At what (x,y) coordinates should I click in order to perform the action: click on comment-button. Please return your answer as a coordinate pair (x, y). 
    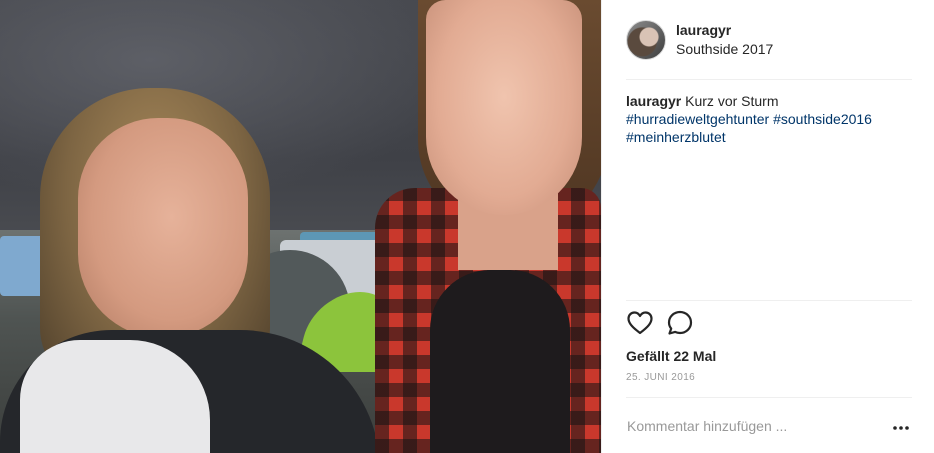
    Looking at the image, I should click on (680, 325).